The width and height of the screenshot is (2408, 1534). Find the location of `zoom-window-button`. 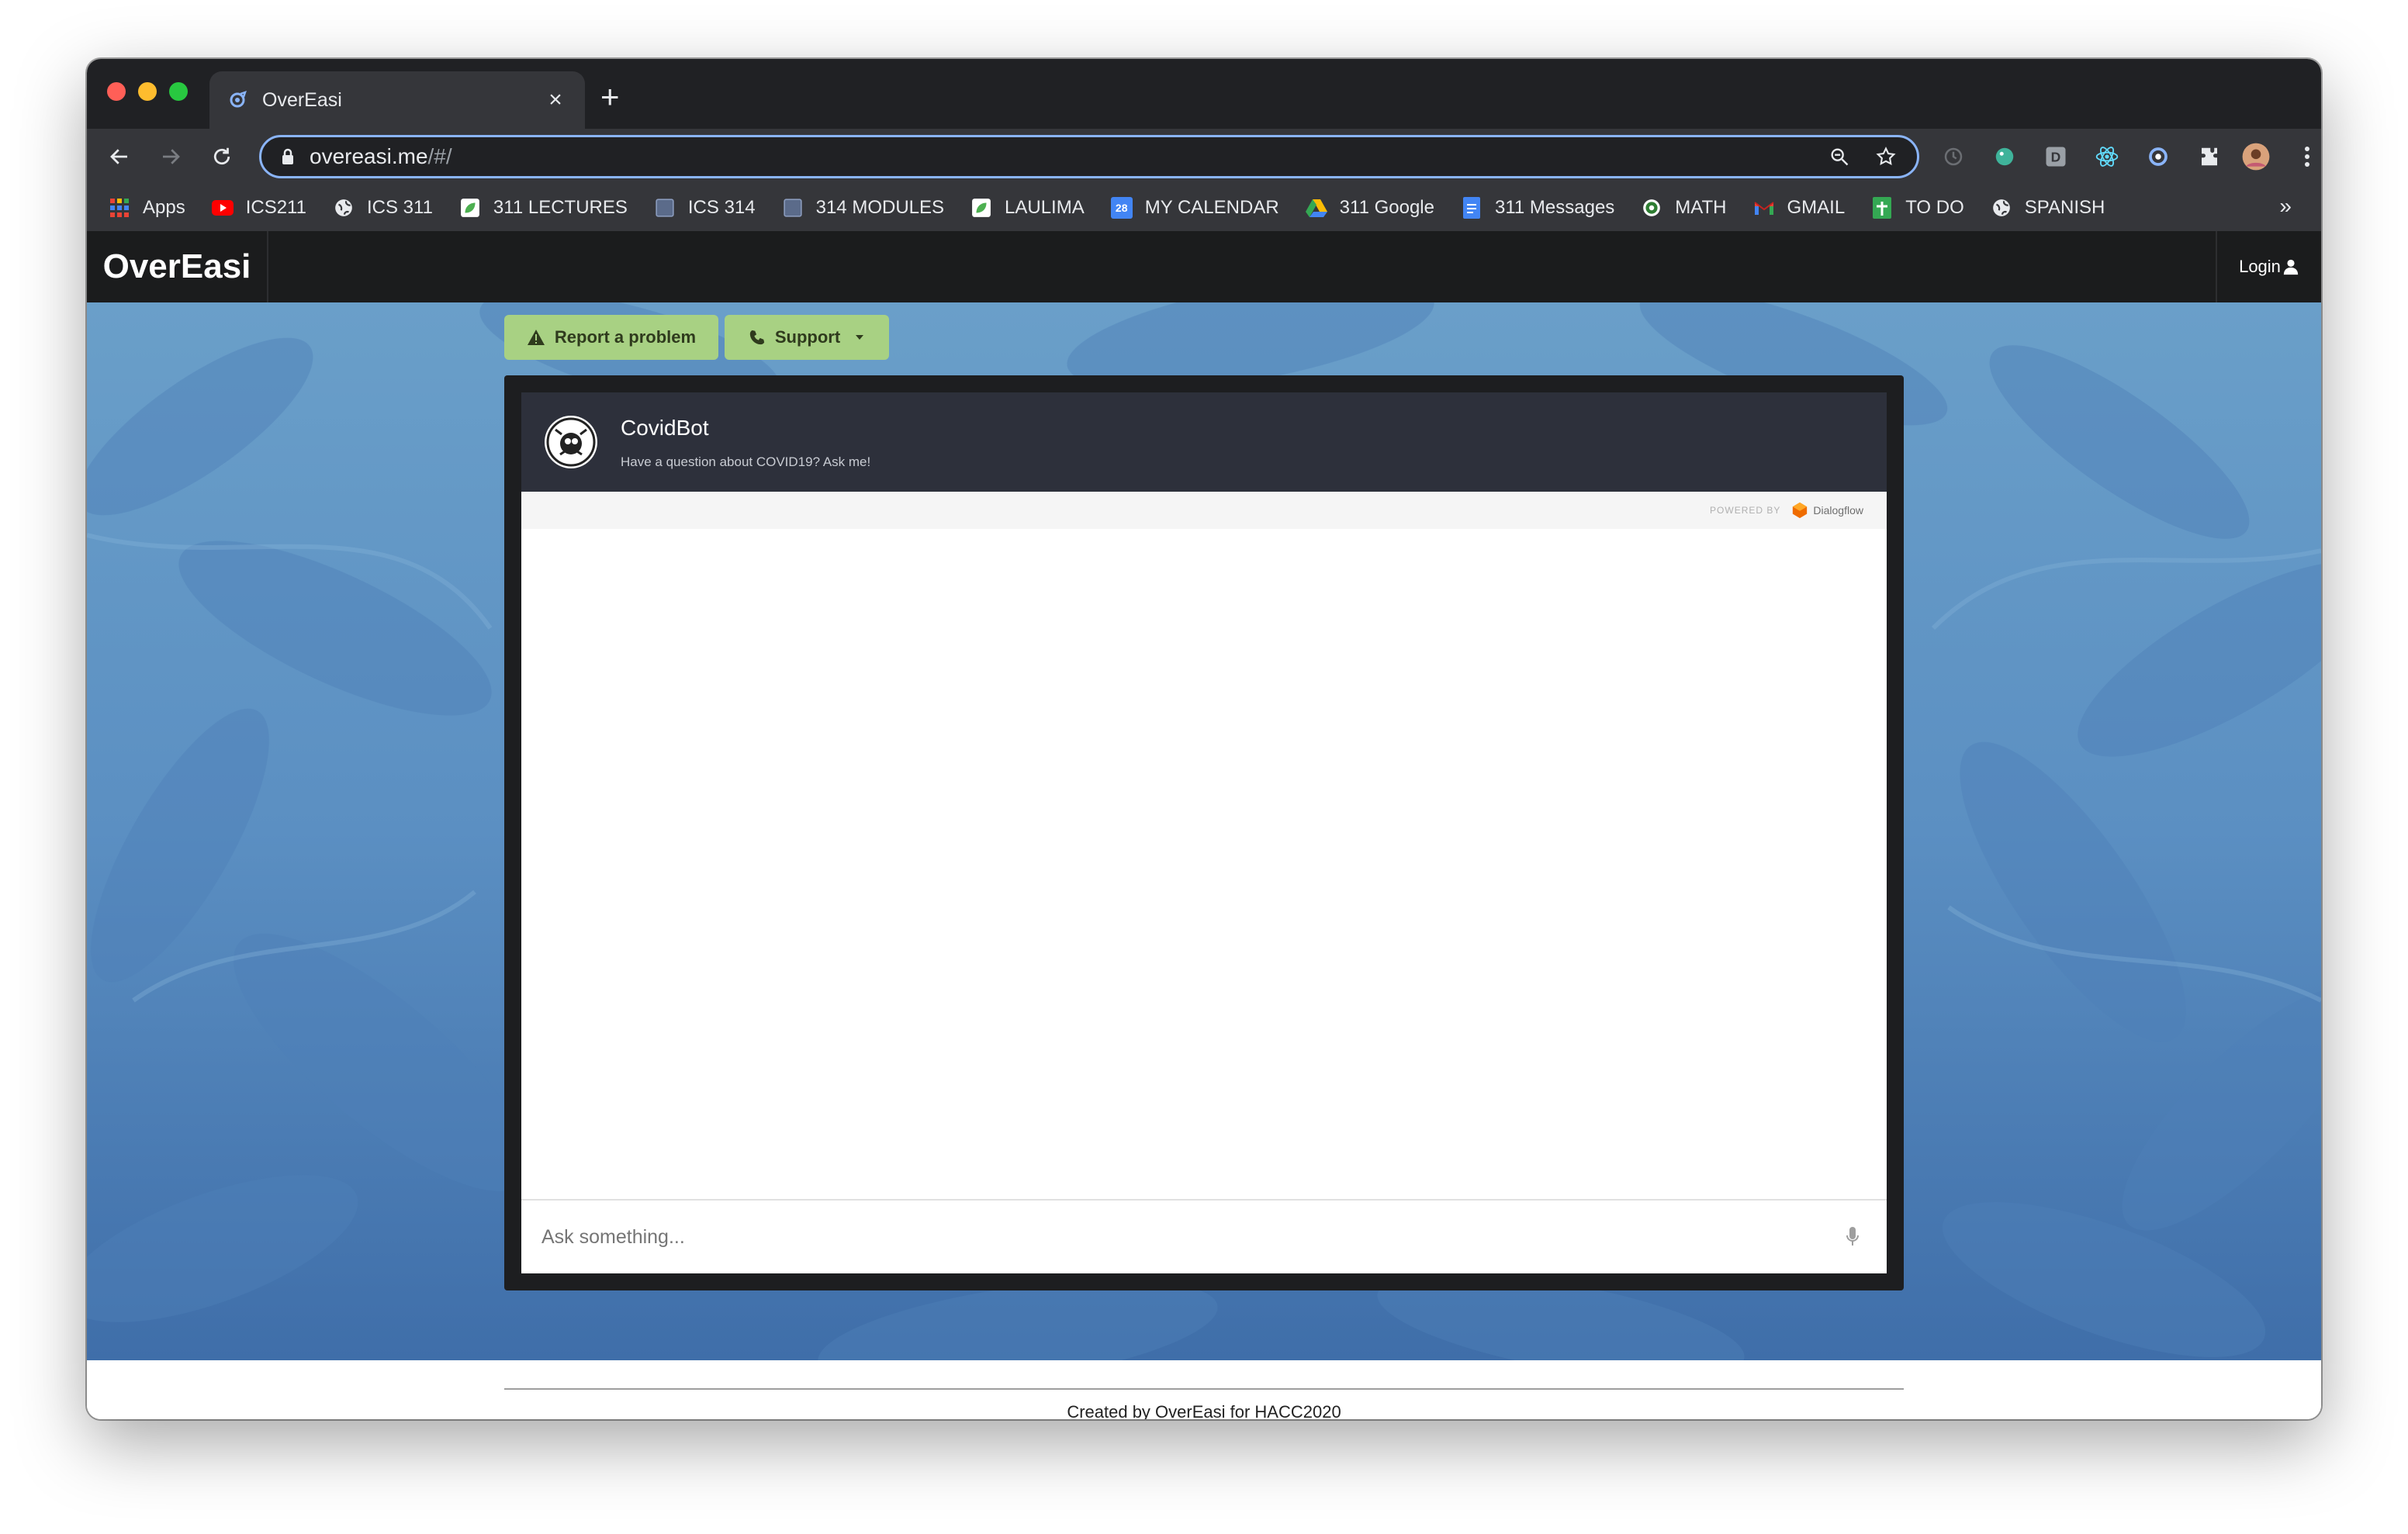

zoom-window-button is located at coordinates (178, 91).